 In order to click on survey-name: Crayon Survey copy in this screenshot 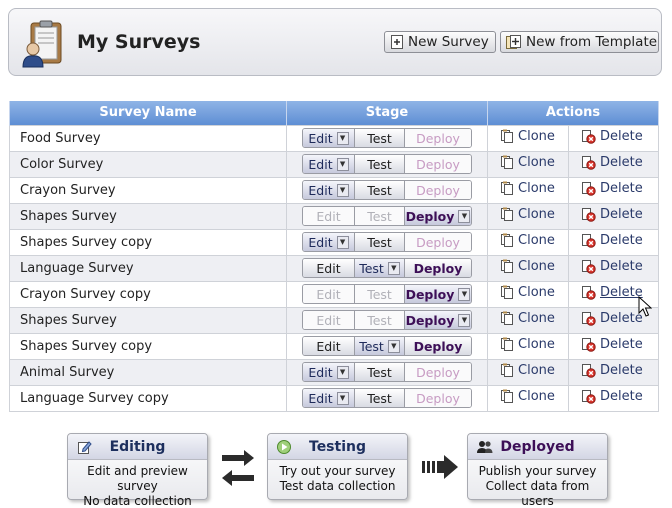, I will do `click(85, 294)`.